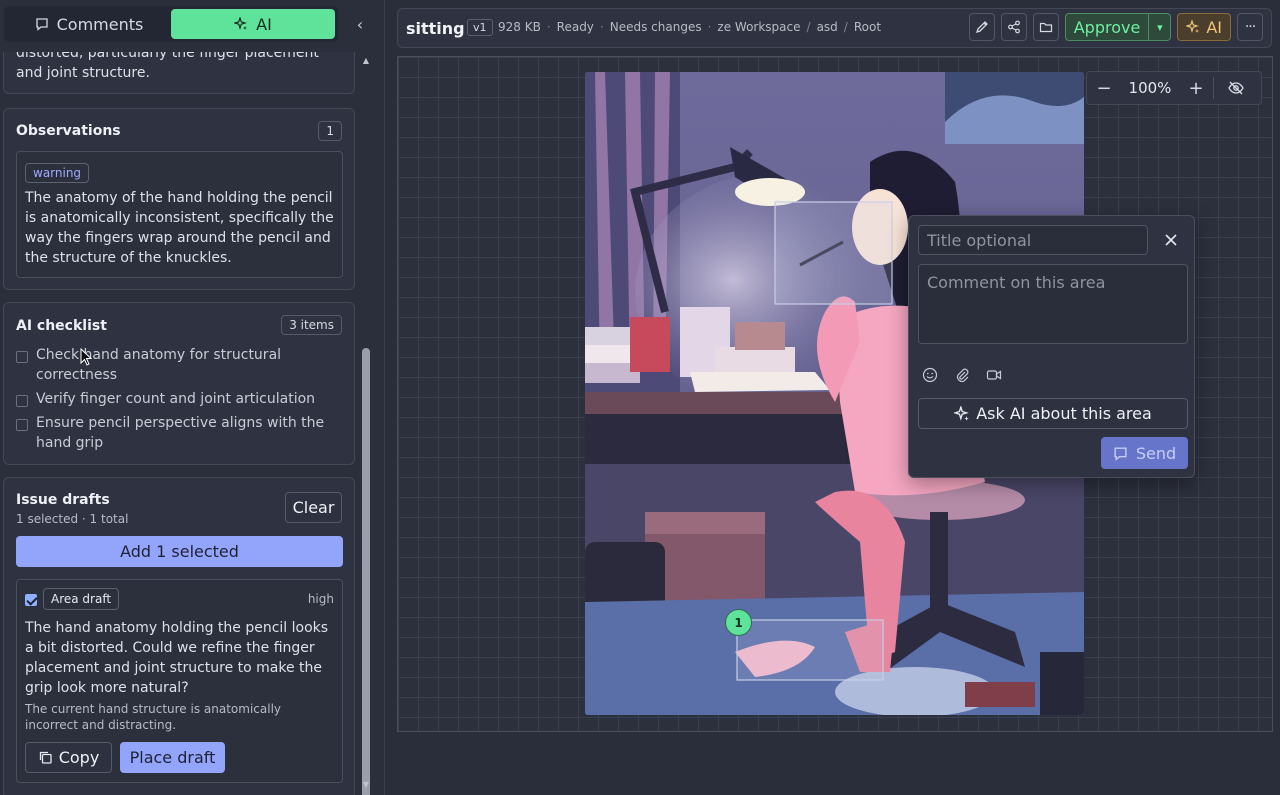  Describe the element at coordinates (1156, 453) in the screenshot. I see `send-label: Send` at that location.